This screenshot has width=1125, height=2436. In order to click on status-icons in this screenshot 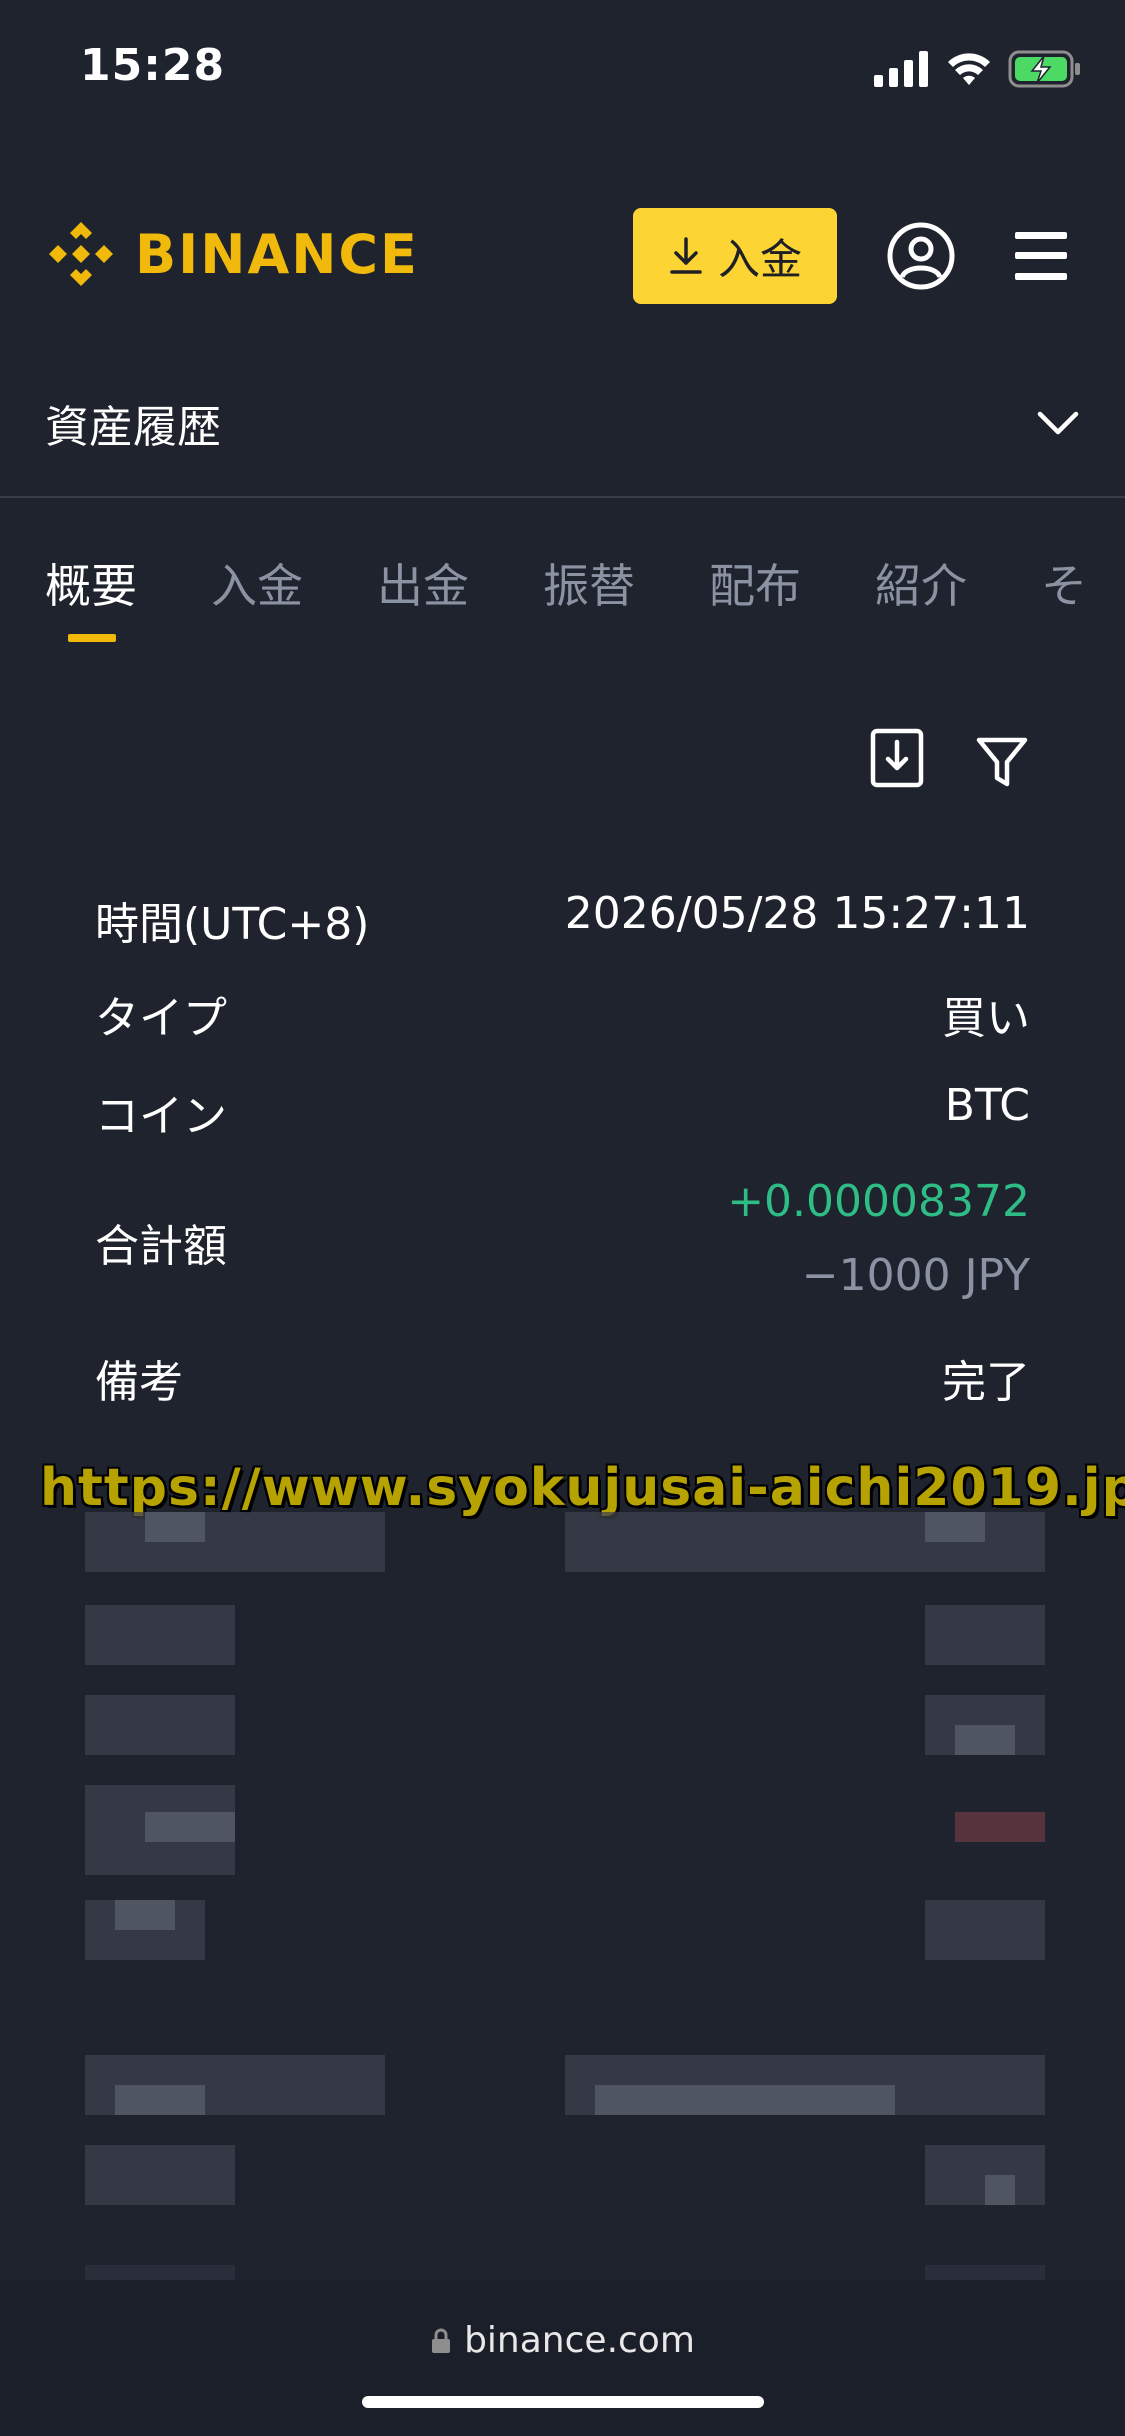, I will do `click(978, 69)`.